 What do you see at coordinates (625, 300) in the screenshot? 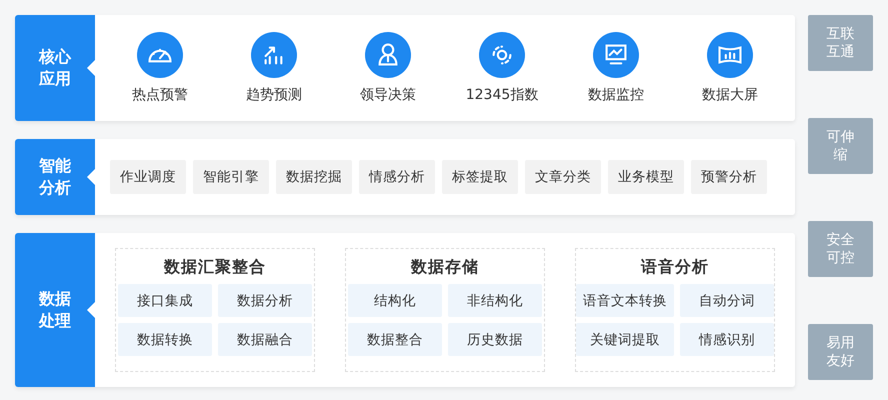
I see `processing-tag: 语音文本转换` at bounding box center [625, 300].